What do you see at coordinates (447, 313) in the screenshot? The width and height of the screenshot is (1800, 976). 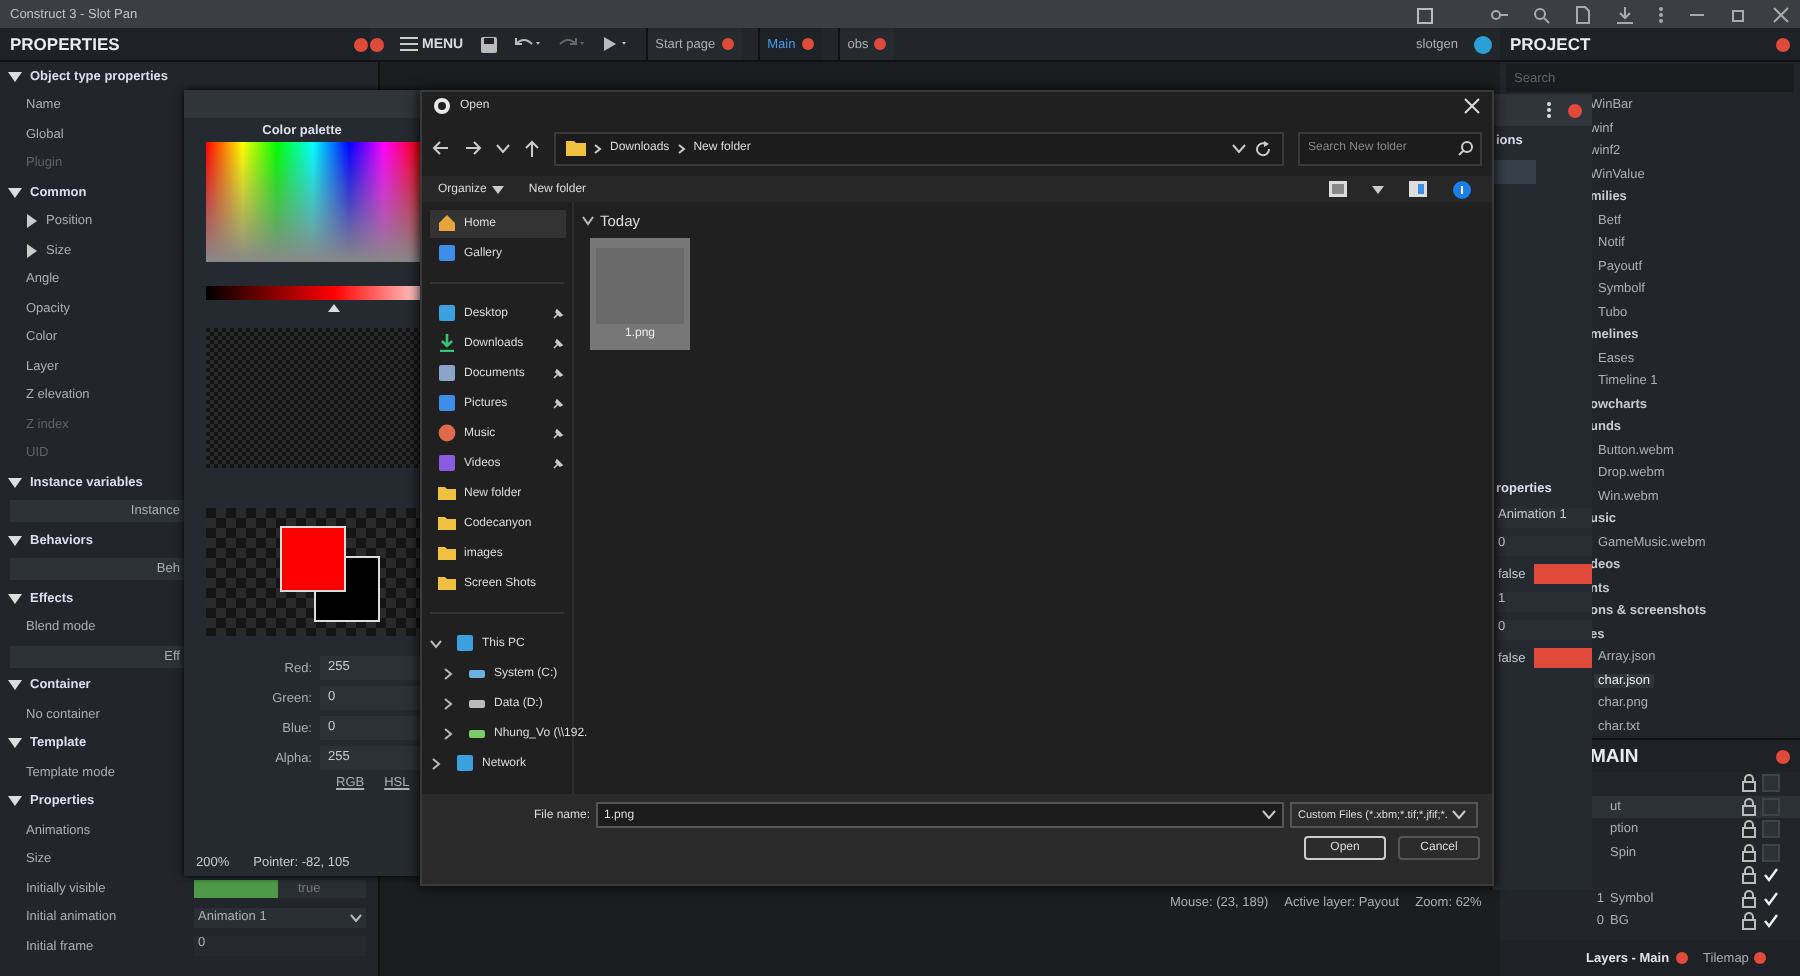 I see `desktop-icon` at bounding box center [447, 313].